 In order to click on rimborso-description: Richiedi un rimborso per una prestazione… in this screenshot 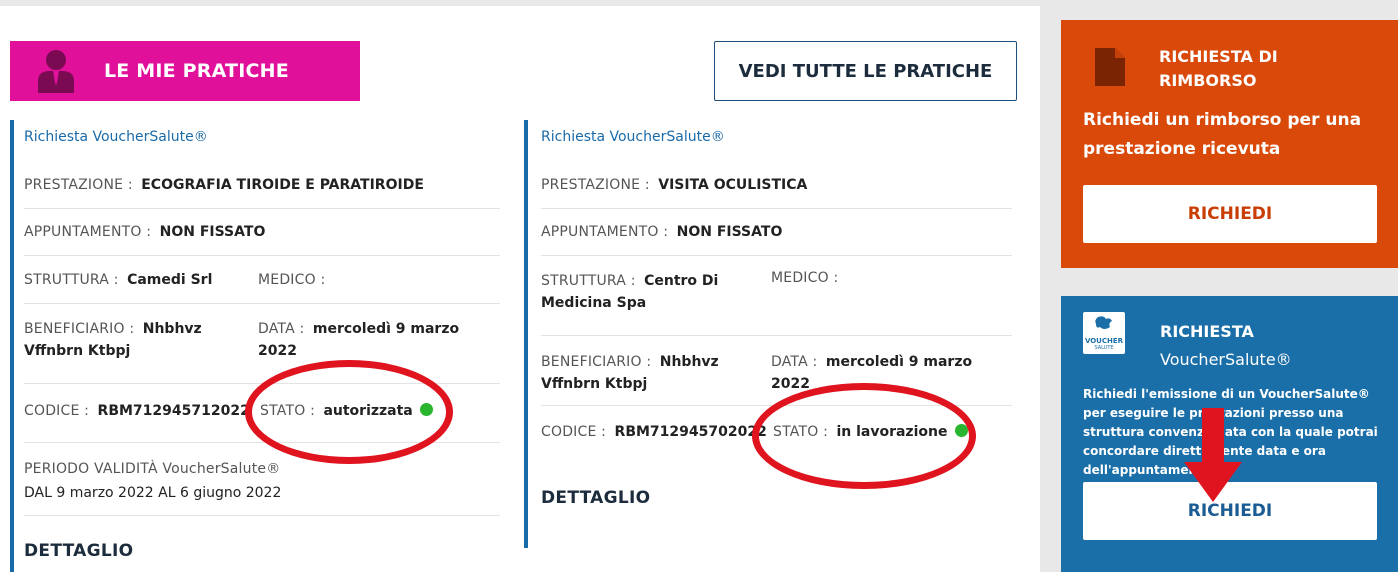, I will do `click(1222, 134)`.